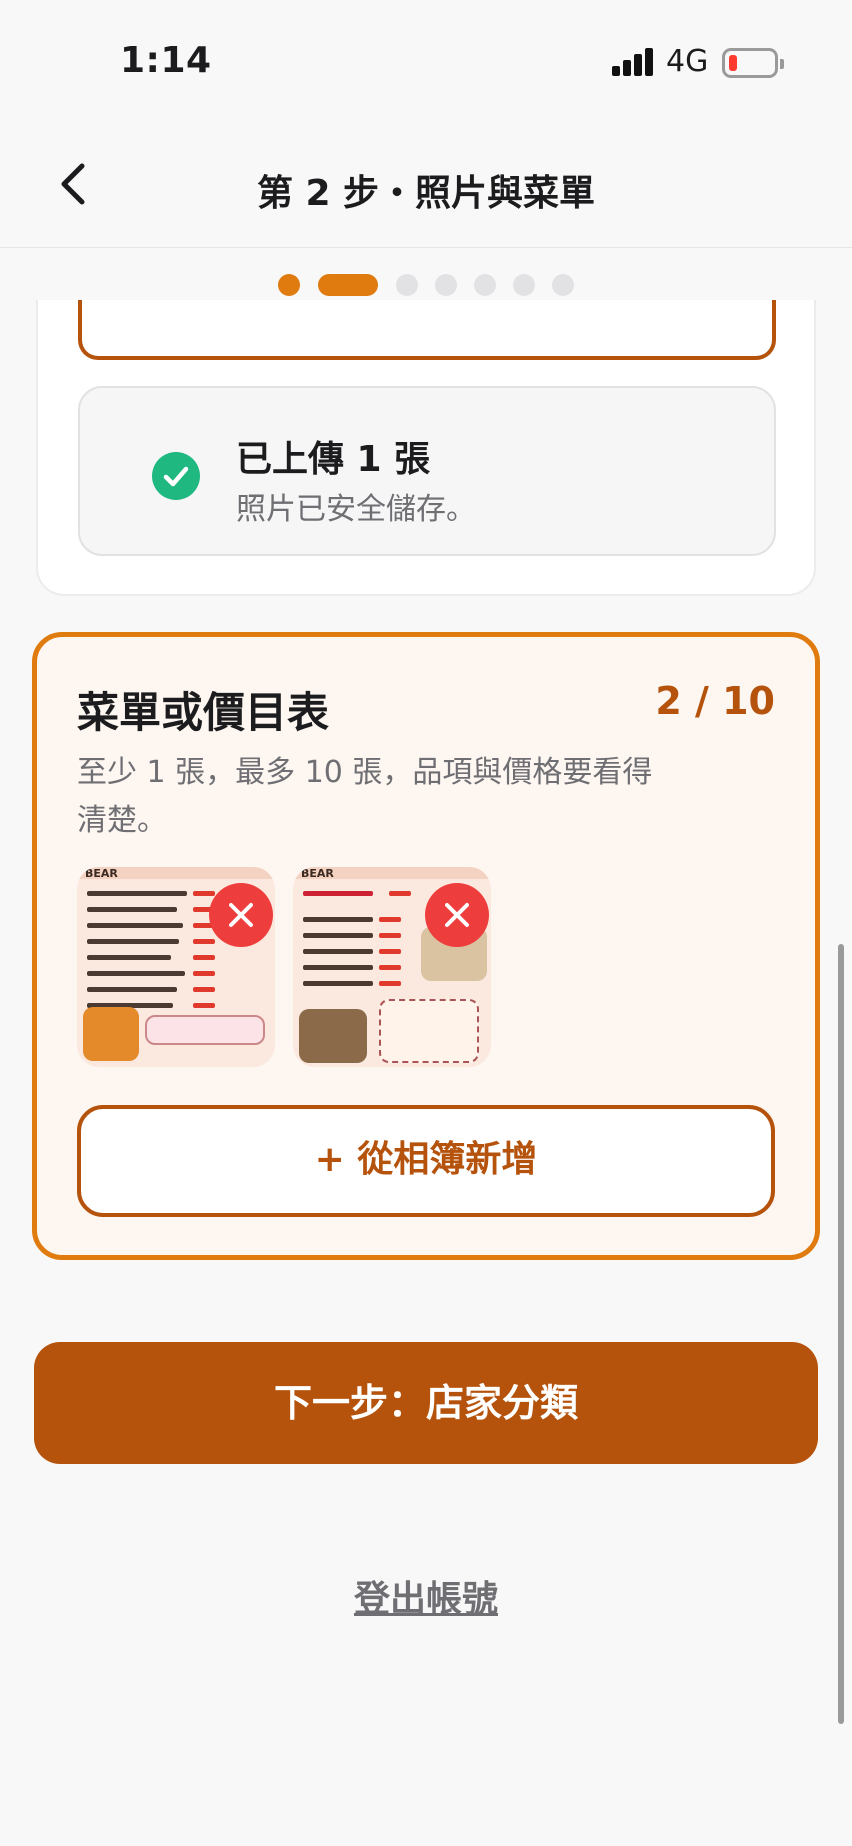  I want to click on step-progress, so click(426, 286).